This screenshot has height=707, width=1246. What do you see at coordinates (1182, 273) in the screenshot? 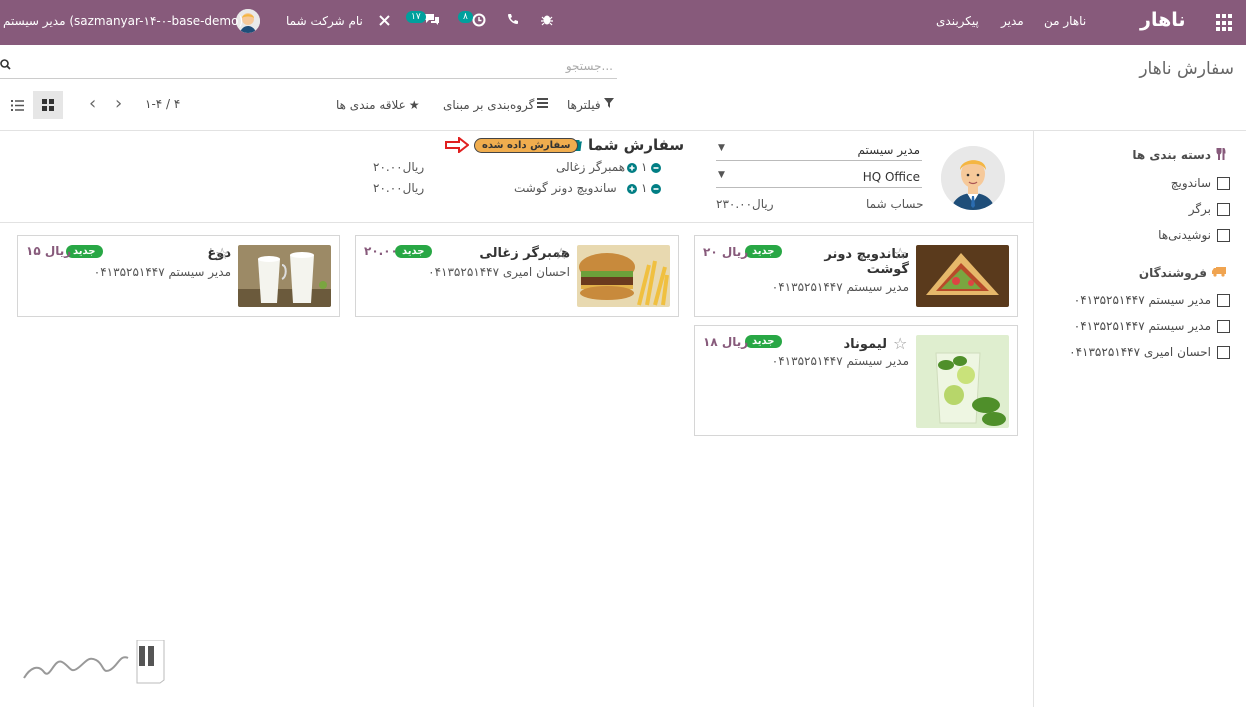
I see `vendors-heading: فروشندگان` at bounding box center [1182, 273].